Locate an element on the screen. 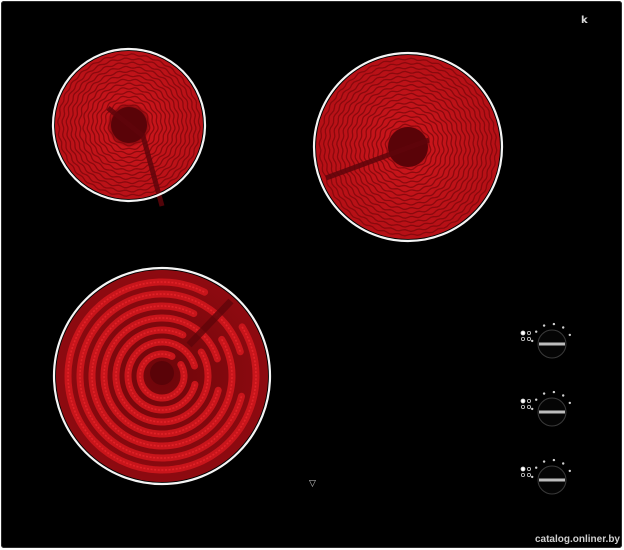  knob-front-left-zone is located at coordinates (550, 477).